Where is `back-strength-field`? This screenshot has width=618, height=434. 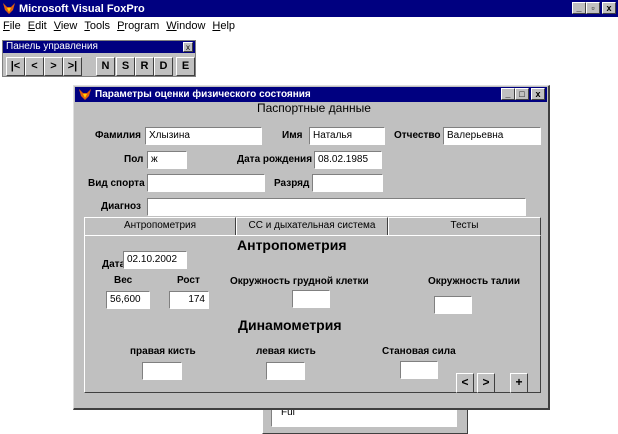
back-strength-field is located at coordinates (419, 370).